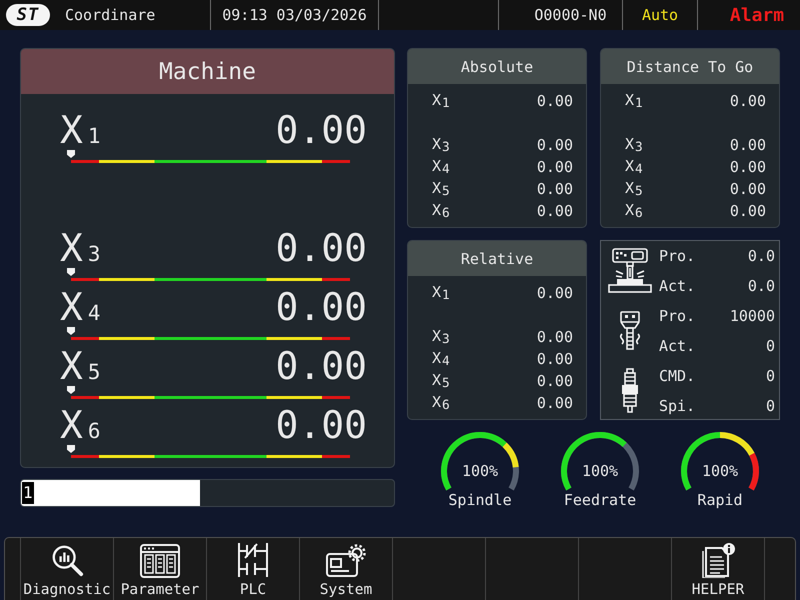  Describe the element at coordinates (690, 67) in the screenshot. I see `panel-title: Distance To Go` at that location.